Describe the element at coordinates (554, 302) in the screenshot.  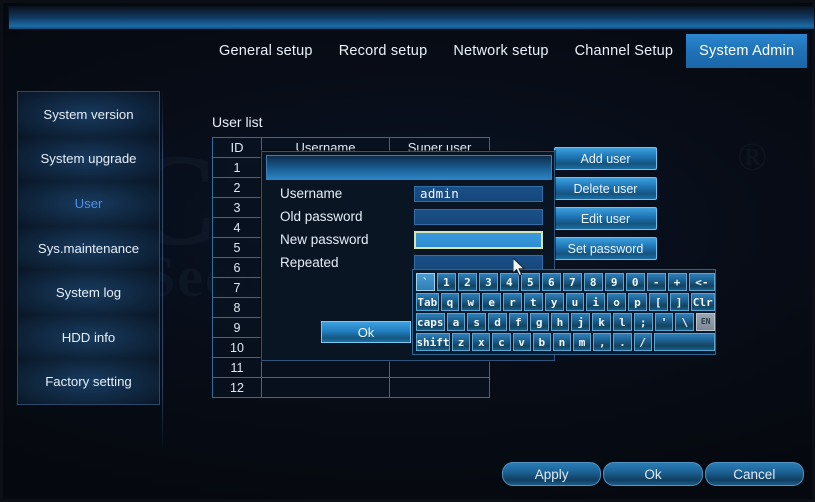
I see `key-y: y` at that location.